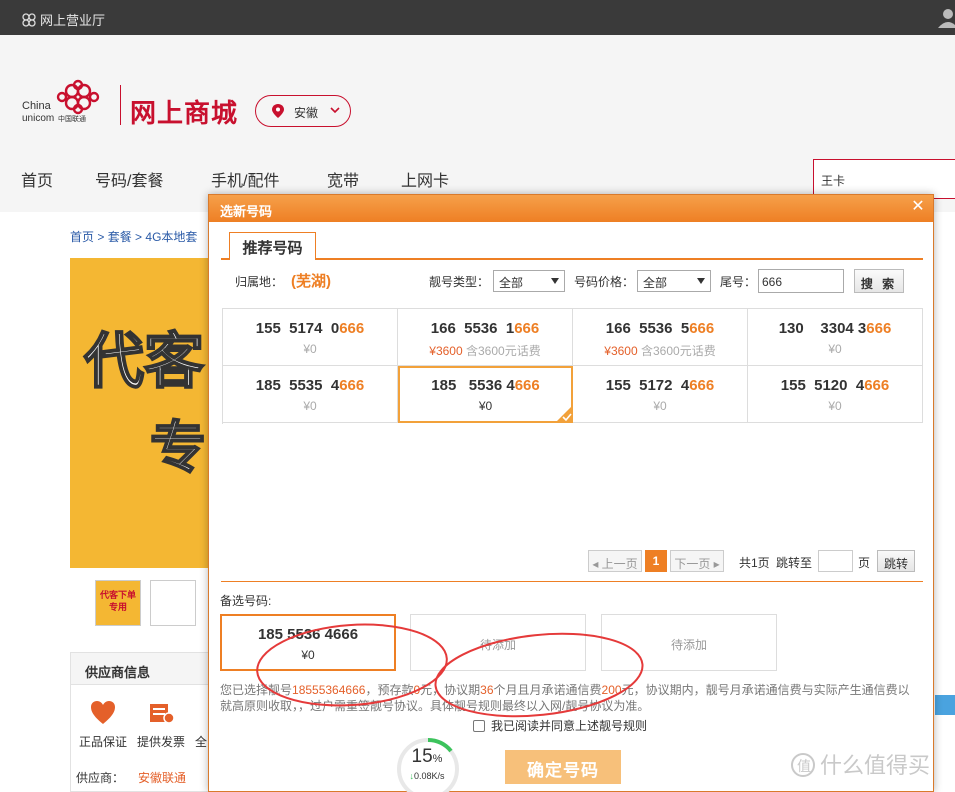  Describe the element at coordinates (70, 103) in the screenshot. I see `china-unicom-logo: China unicom 中国联通` at that location.